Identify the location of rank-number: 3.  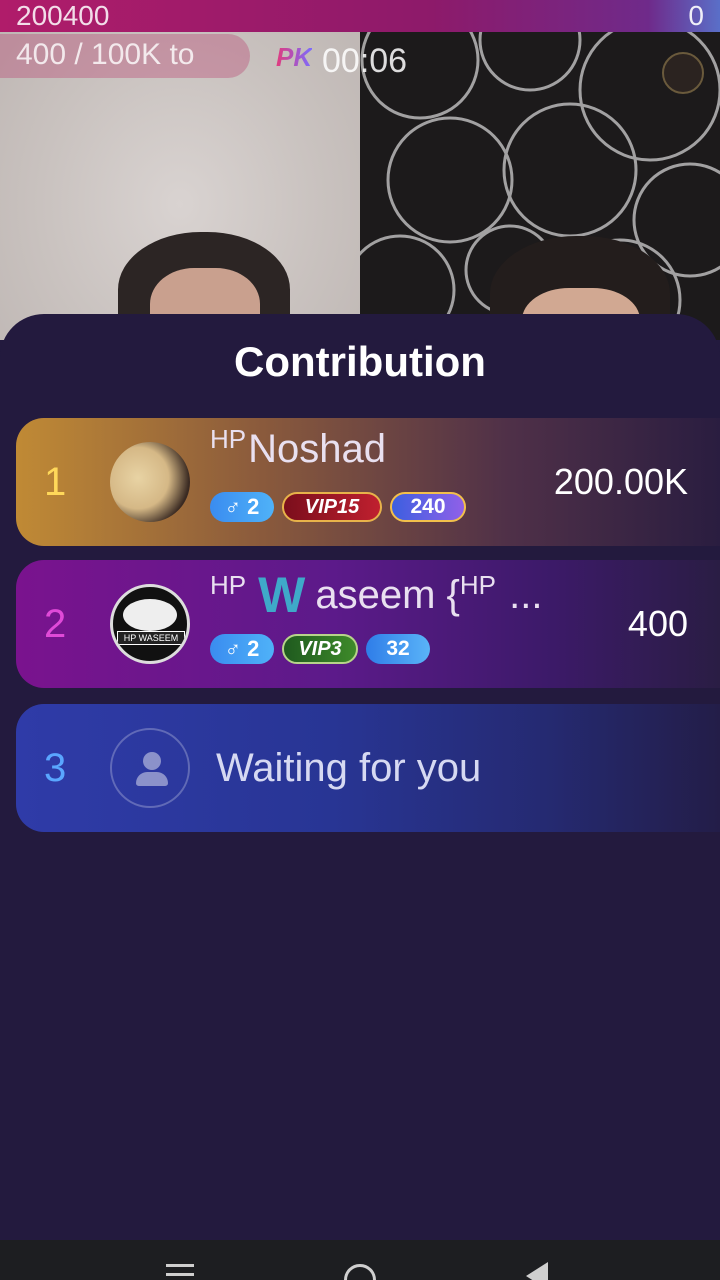
(55, 768).